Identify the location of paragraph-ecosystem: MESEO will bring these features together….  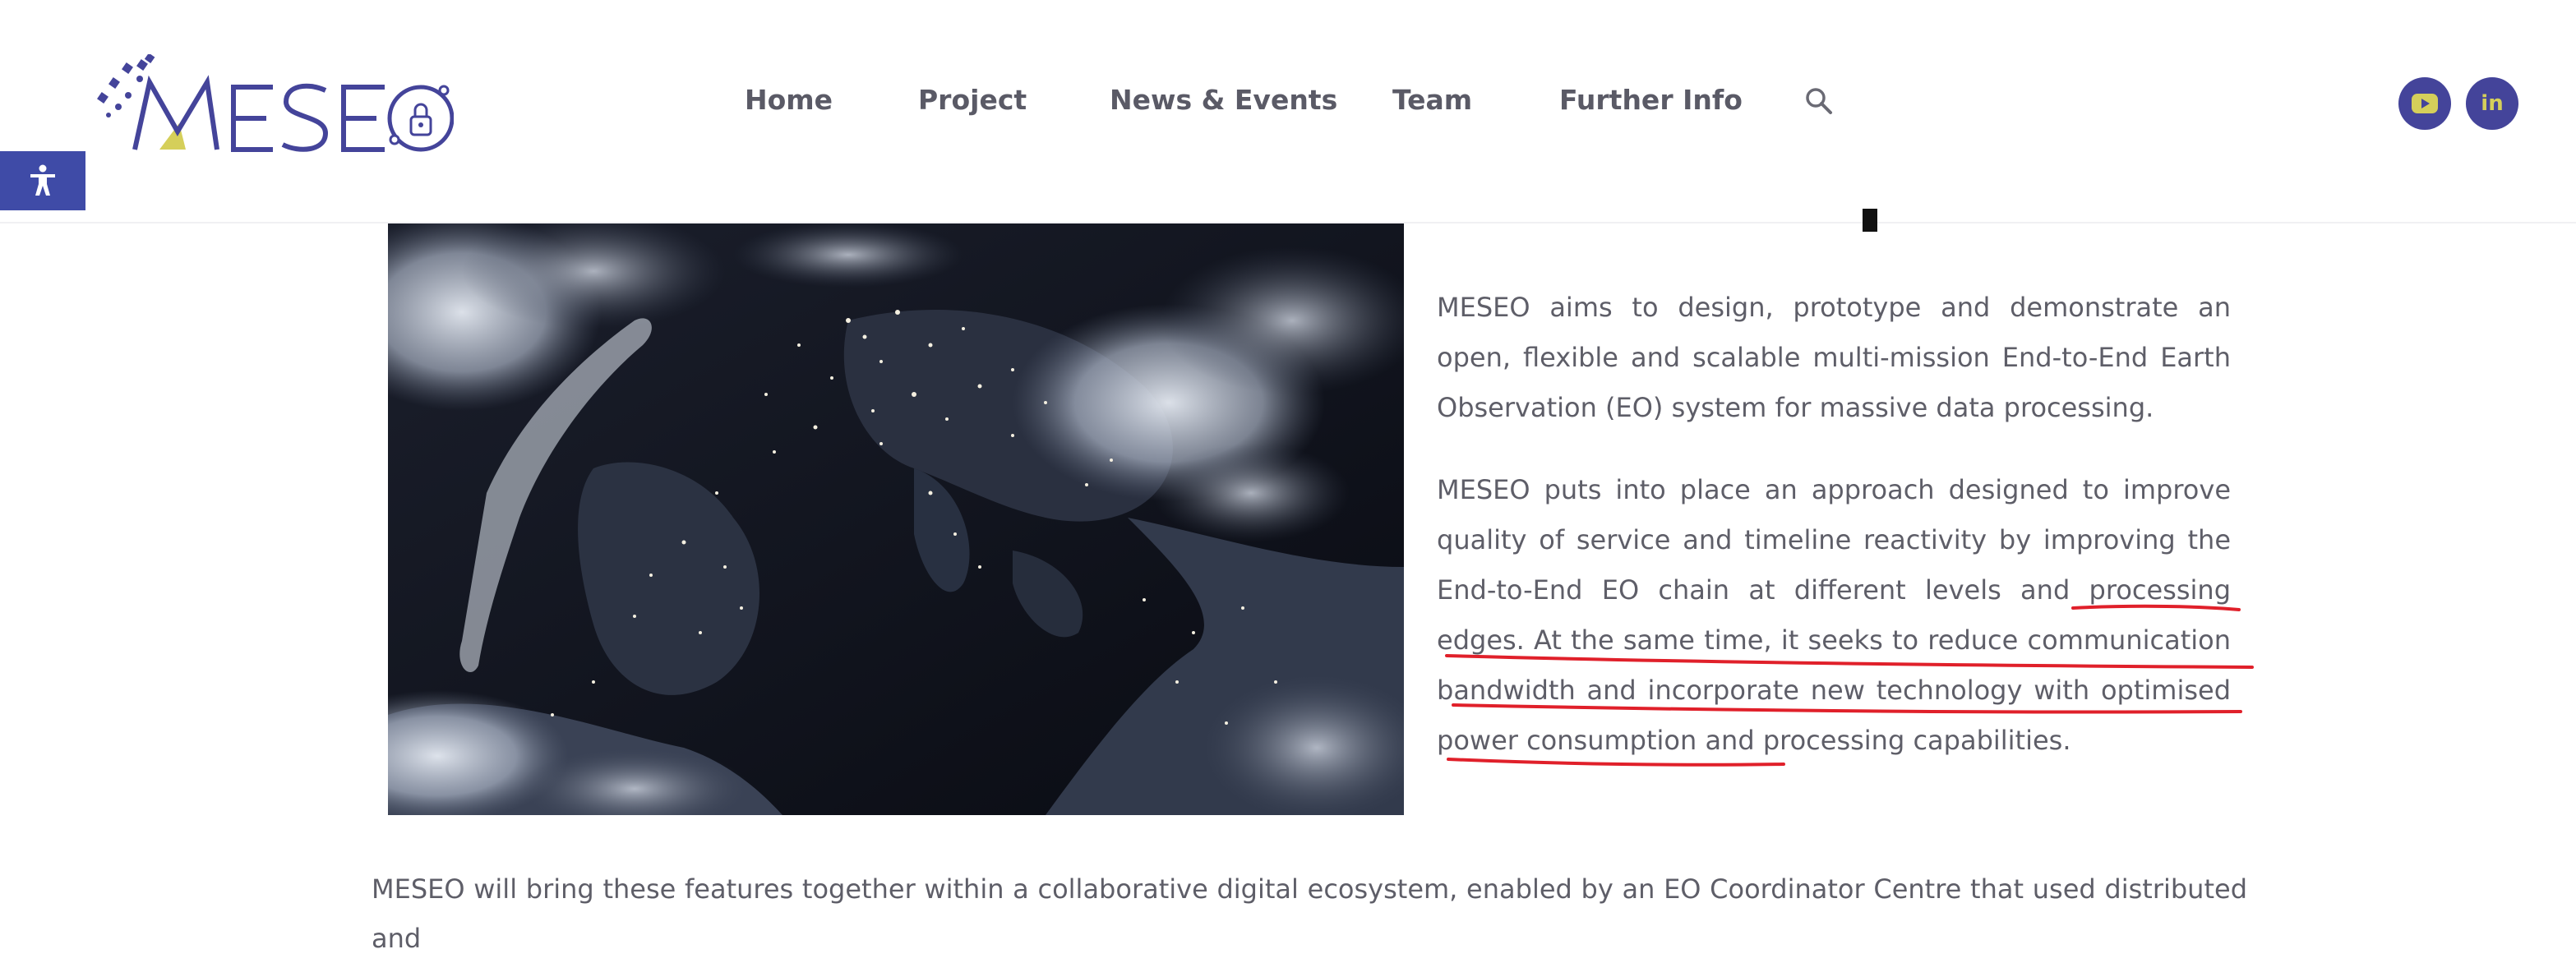
(1309, 913).